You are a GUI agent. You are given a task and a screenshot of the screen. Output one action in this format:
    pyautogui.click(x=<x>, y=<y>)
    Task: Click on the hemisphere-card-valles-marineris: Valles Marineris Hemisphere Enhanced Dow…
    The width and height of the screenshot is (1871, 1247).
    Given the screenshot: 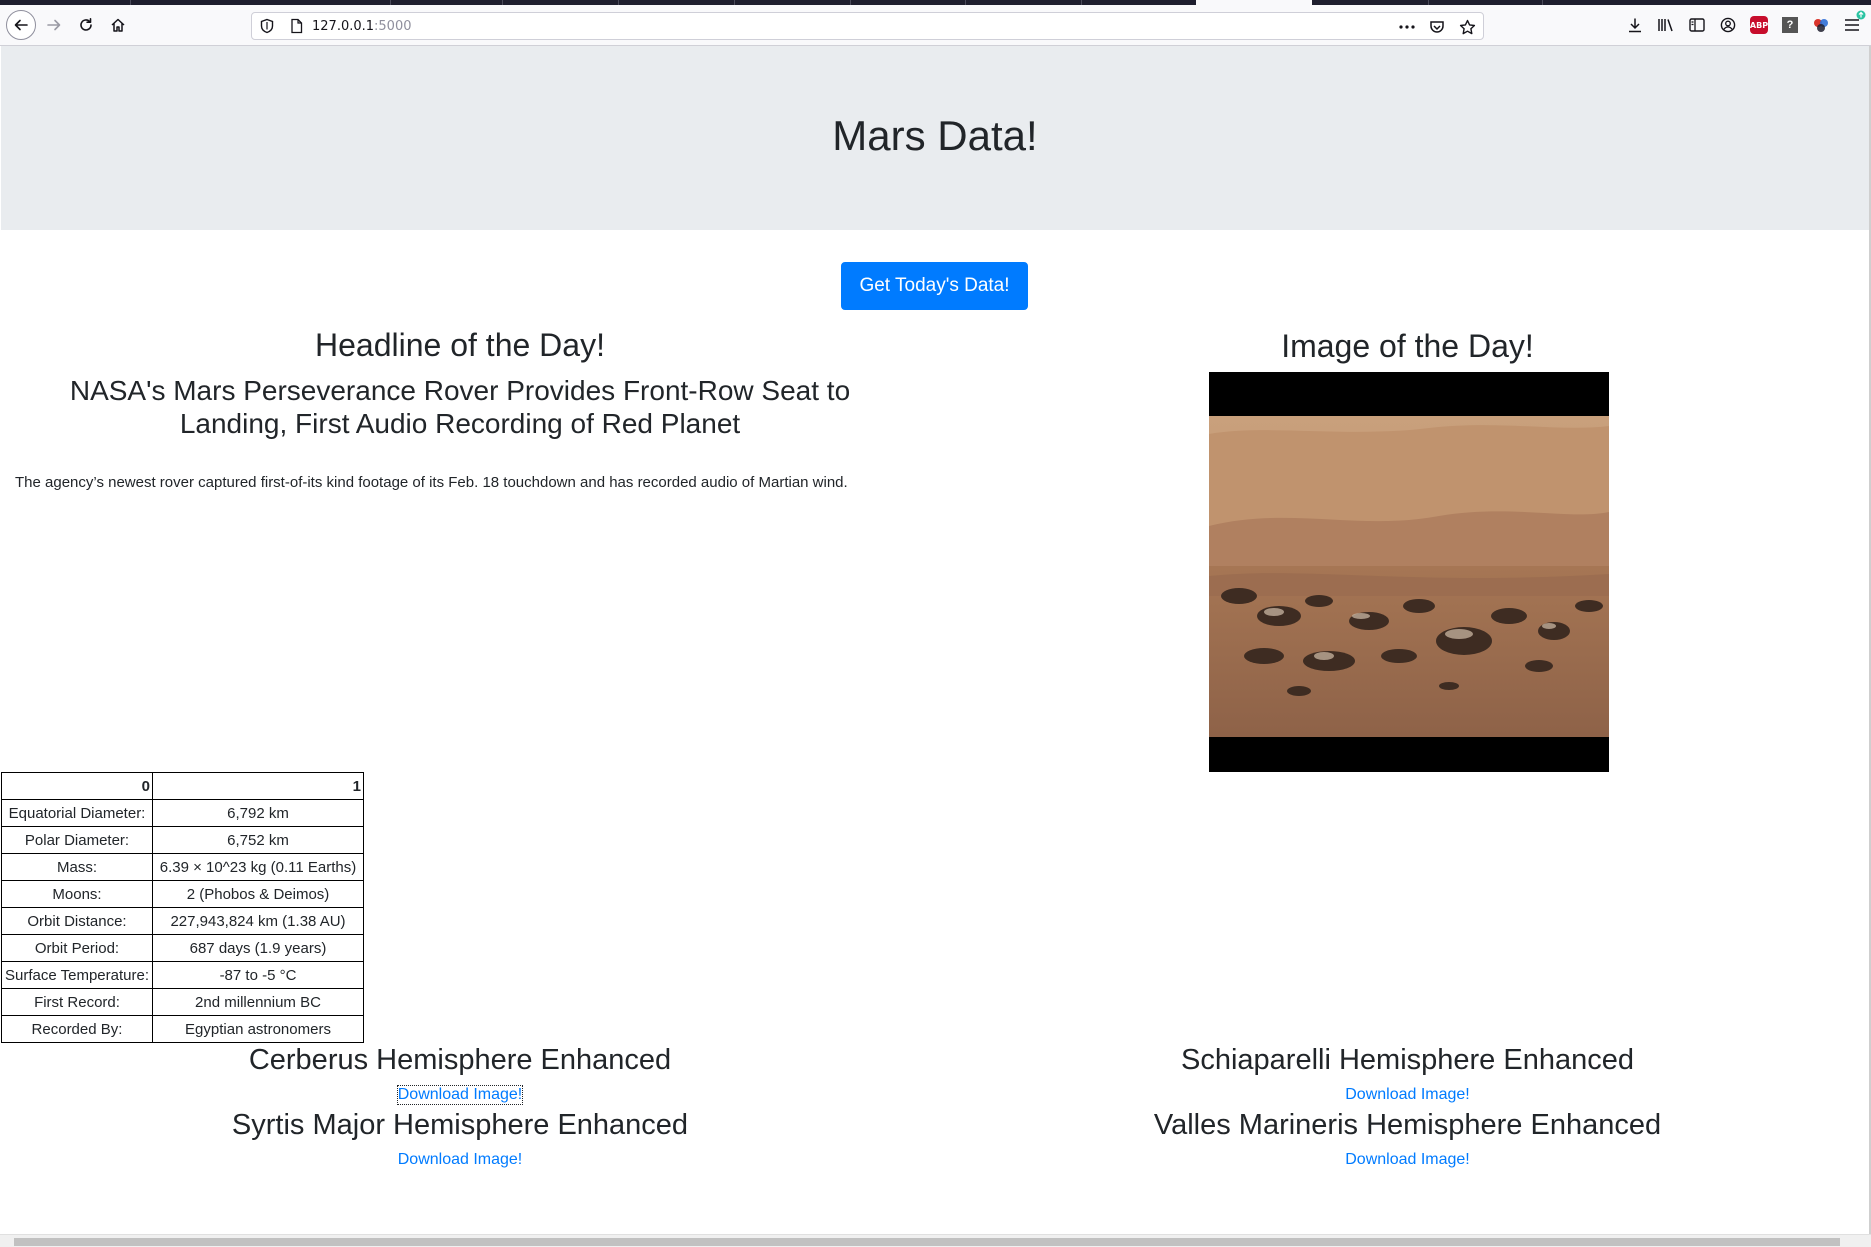 What is the action you would take?
    pyautogui.click(x=1403, y=1139)
    